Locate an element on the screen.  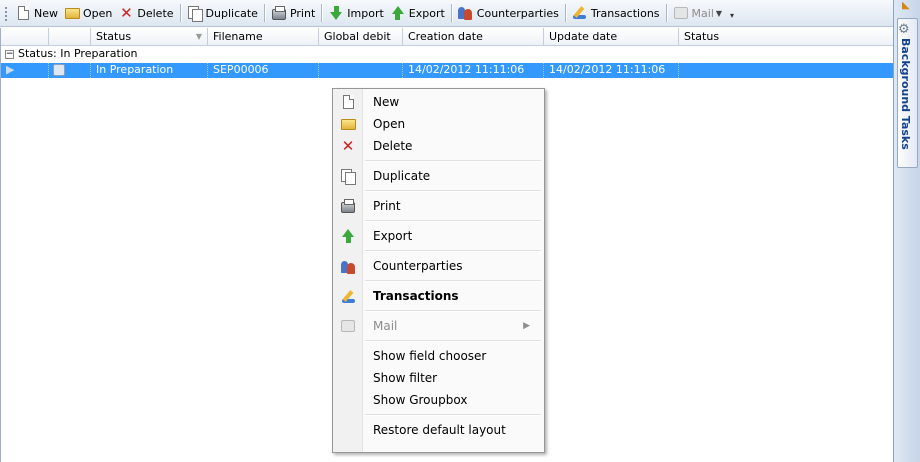
toolbar-mail-label: Mail is located at coordinates (702, 13).